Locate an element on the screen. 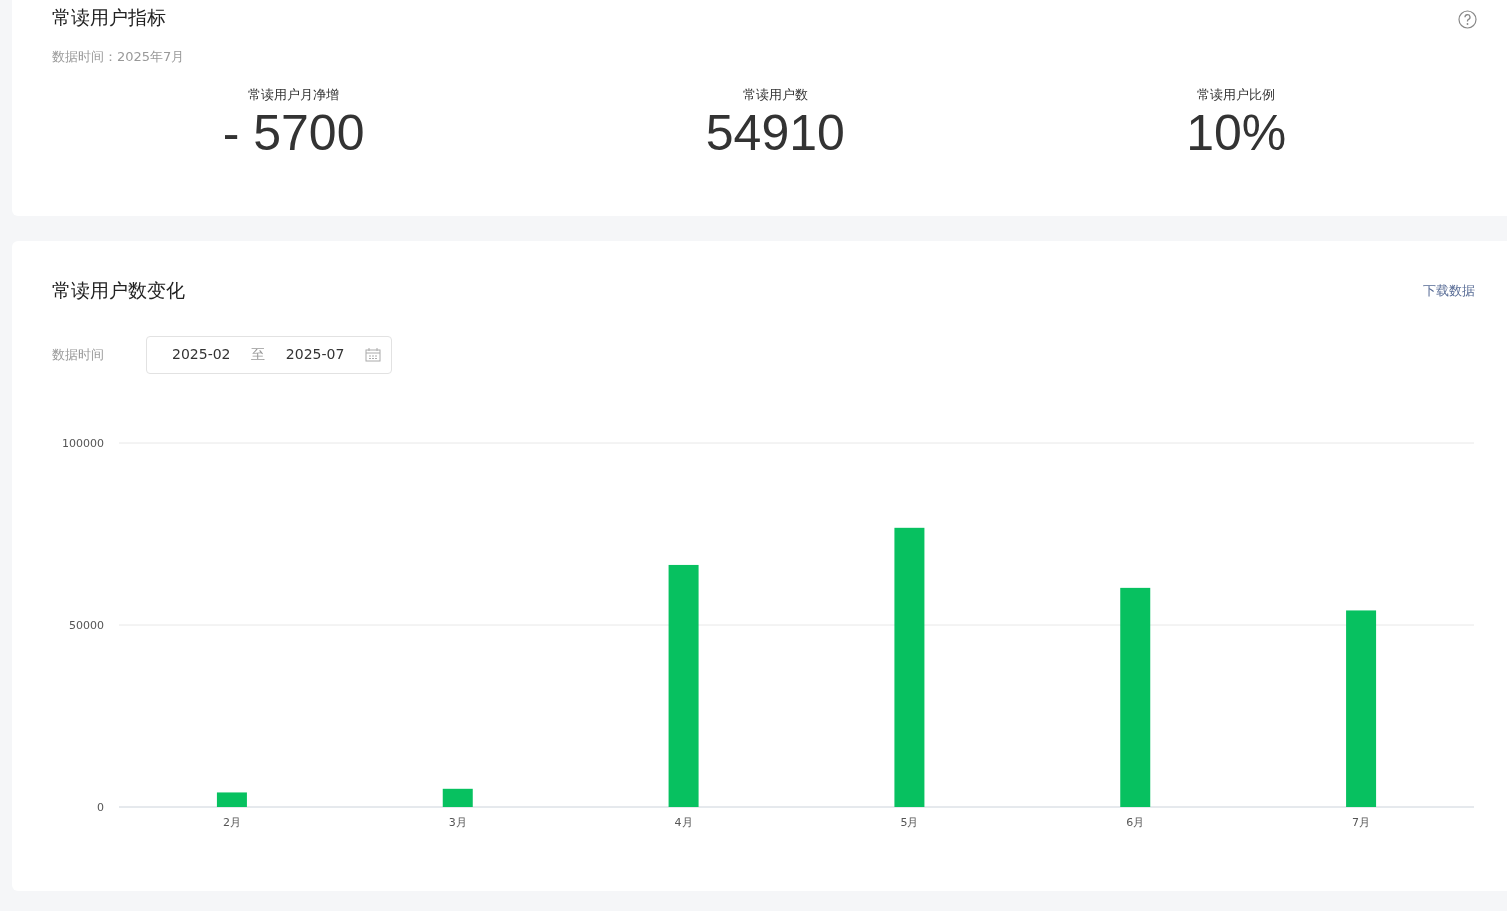  section-title: 常读用户数变化 is located at coordinates (118, 290).